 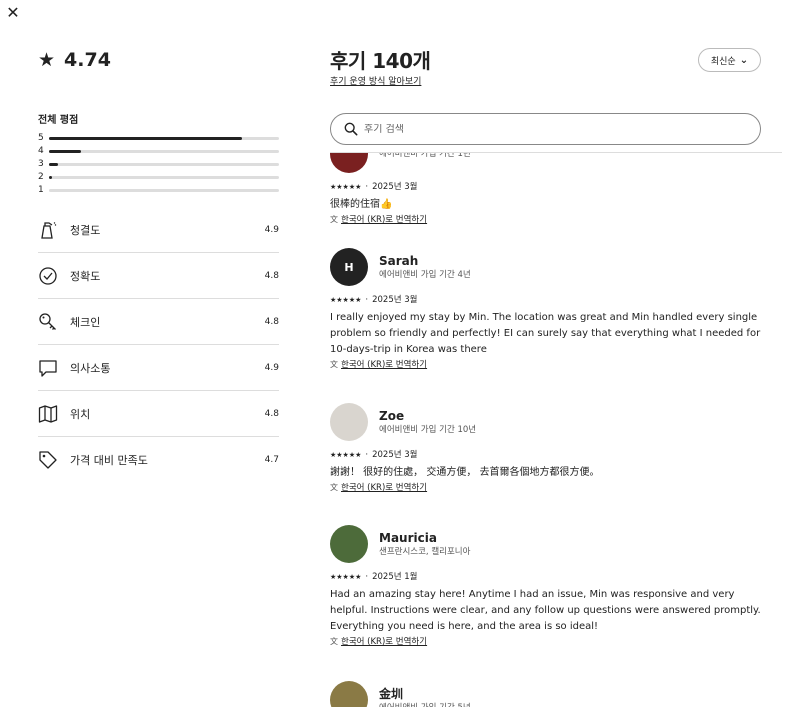 I want to click on category-label: 정확도, so click(x=85, y=276).